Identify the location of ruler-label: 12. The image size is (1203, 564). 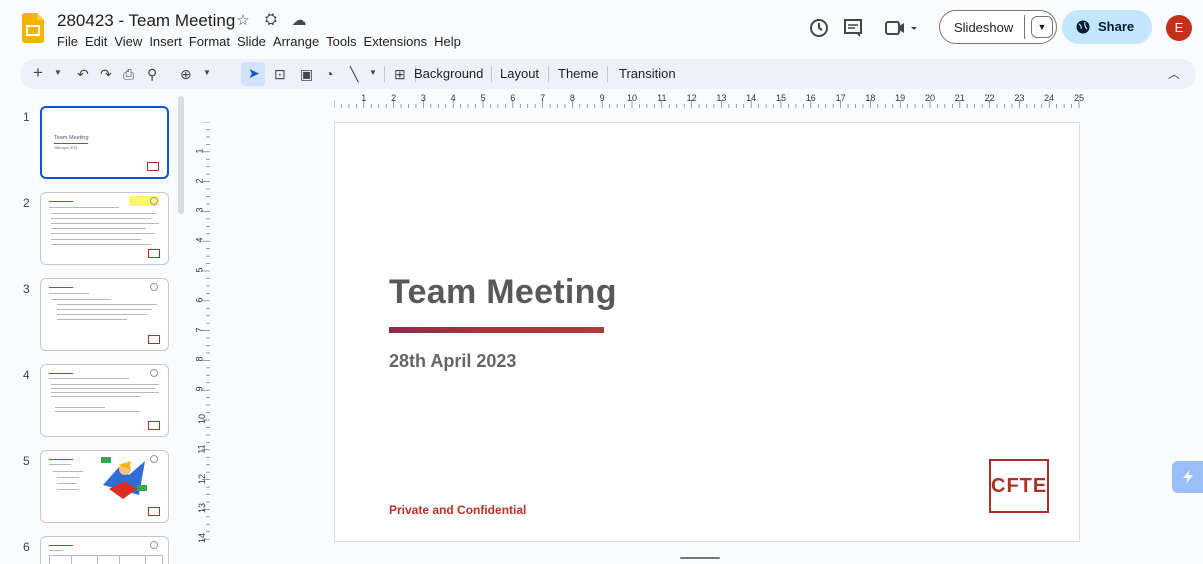
(202, 478).